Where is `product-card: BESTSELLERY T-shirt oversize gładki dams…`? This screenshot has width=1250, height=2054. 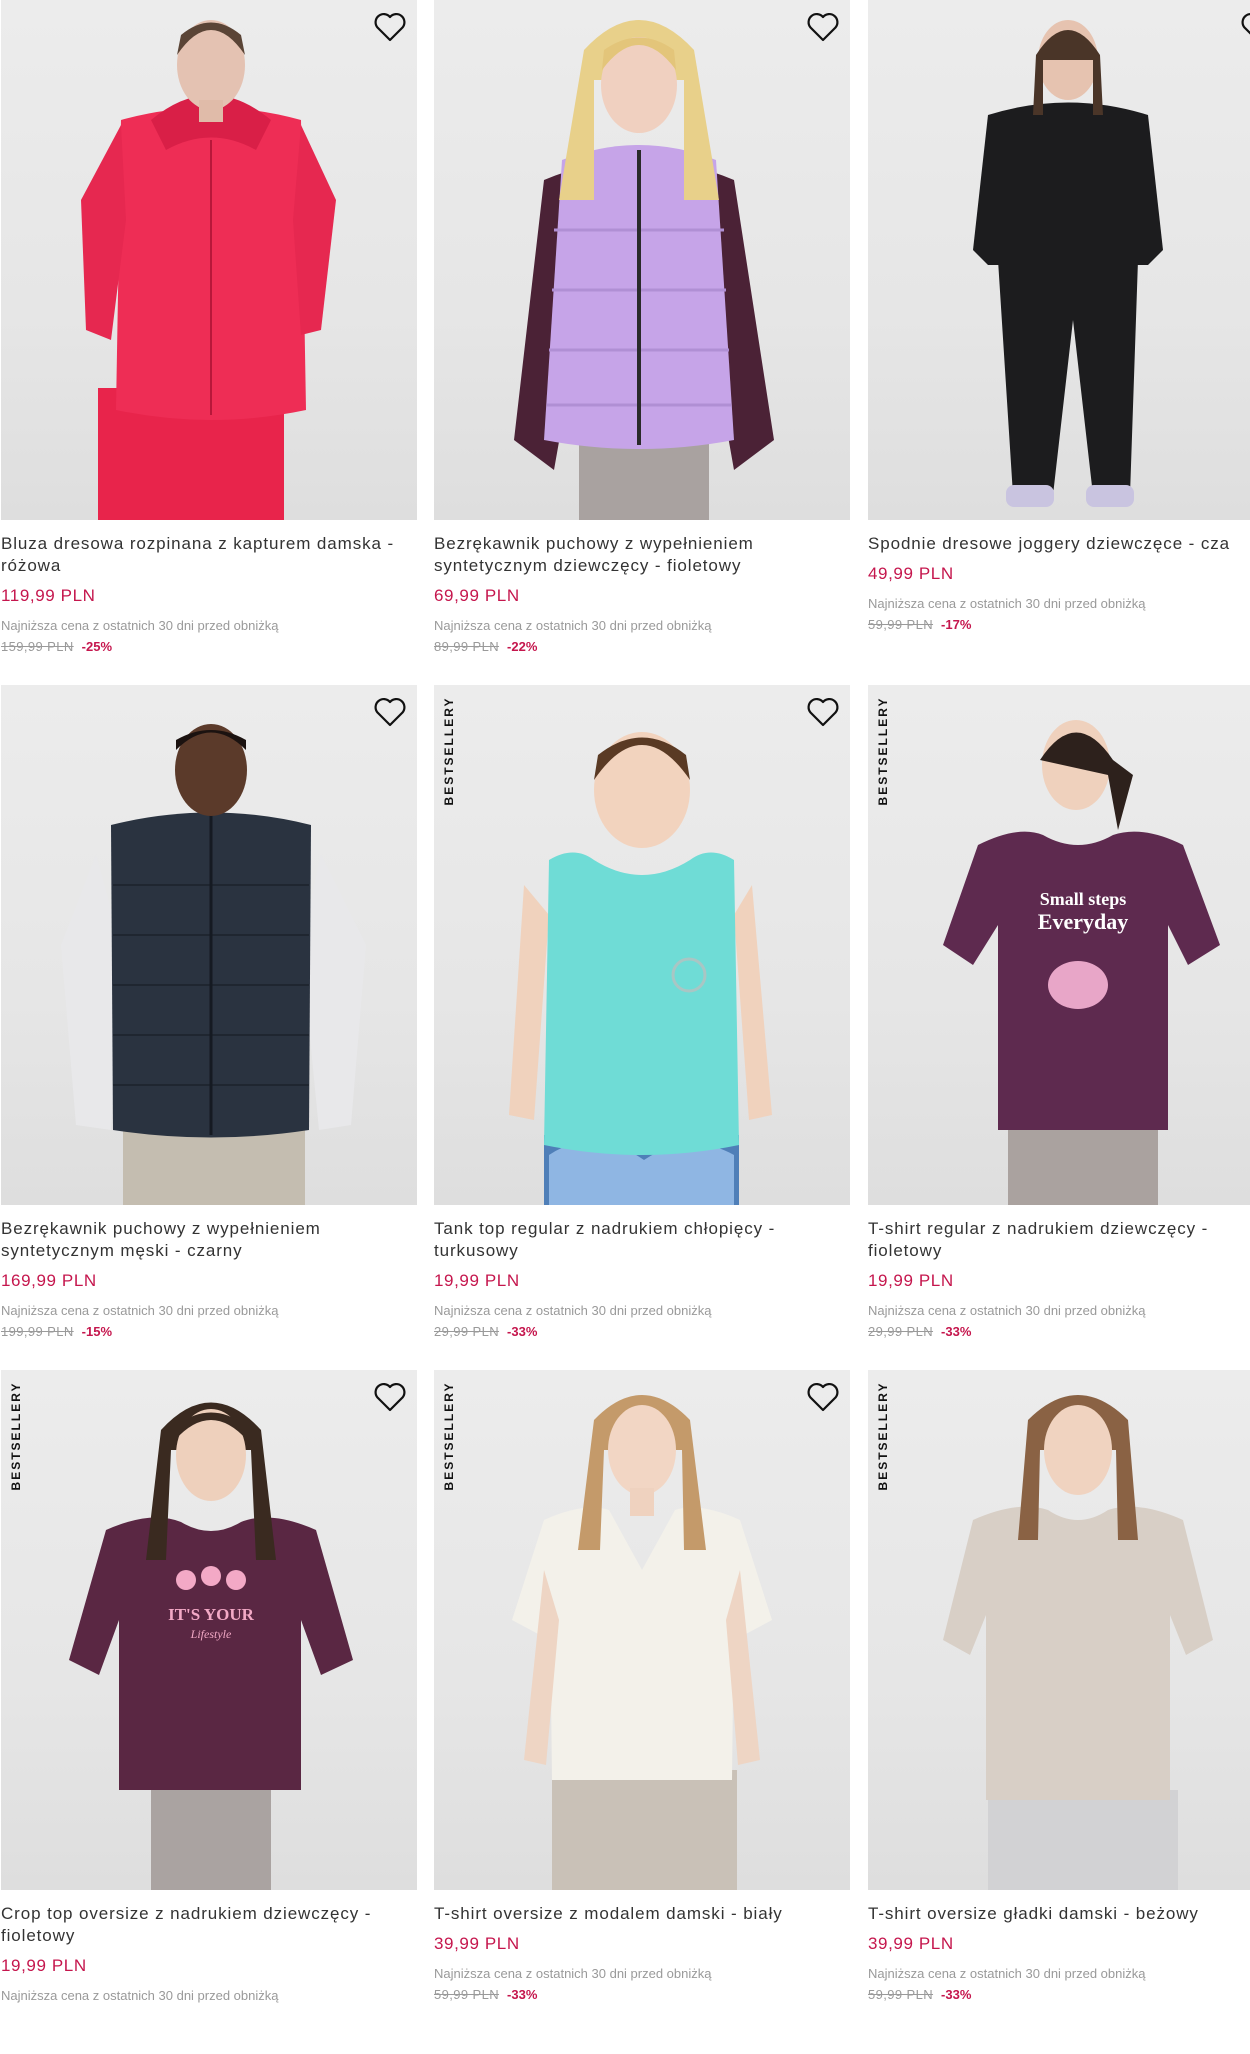
product-card: BESTSELLERY T-shirt oversize gładki dams… is located at coordinates (1059, 1712).